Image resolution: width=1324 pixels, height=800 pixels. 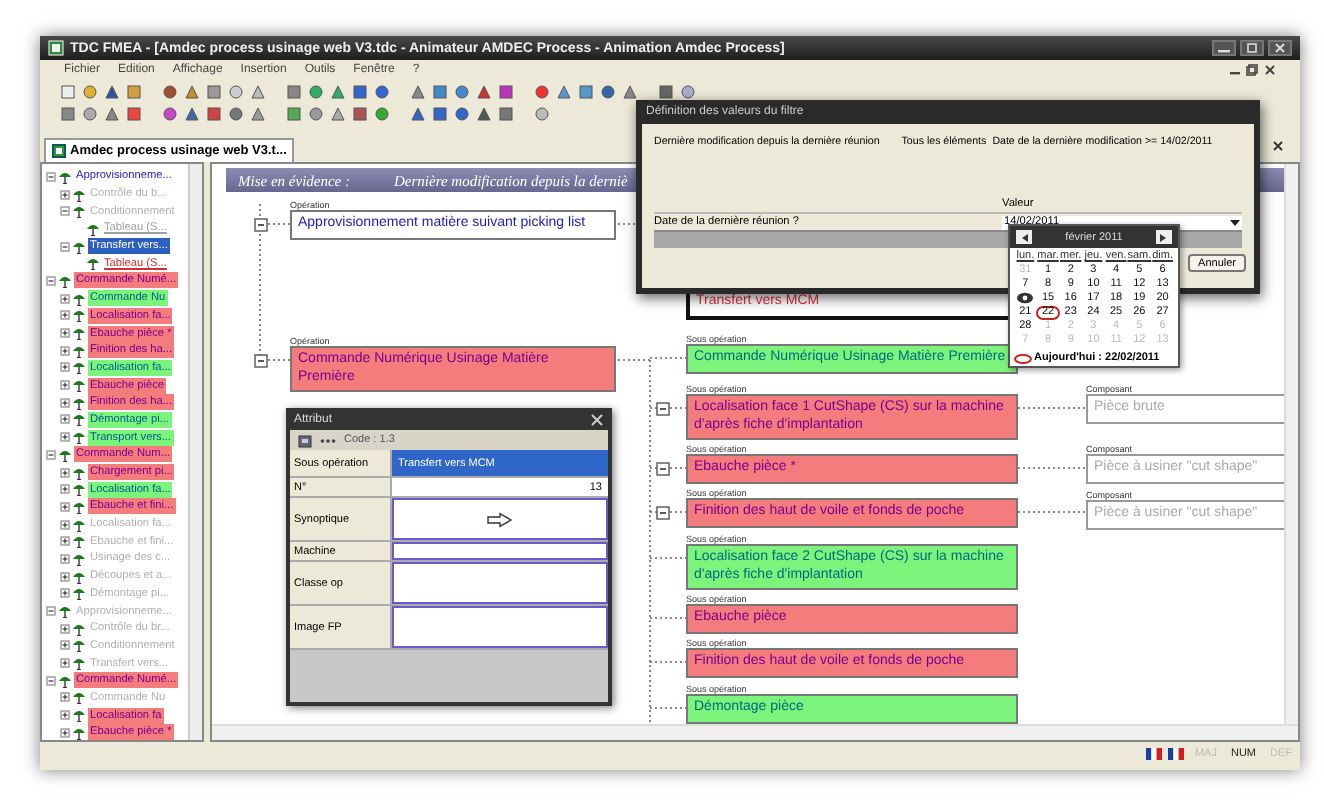 What do you see at coordinates (1224, 48) in the screenshot?
I see `minimize-icon` at bounding box center [1224, 48].